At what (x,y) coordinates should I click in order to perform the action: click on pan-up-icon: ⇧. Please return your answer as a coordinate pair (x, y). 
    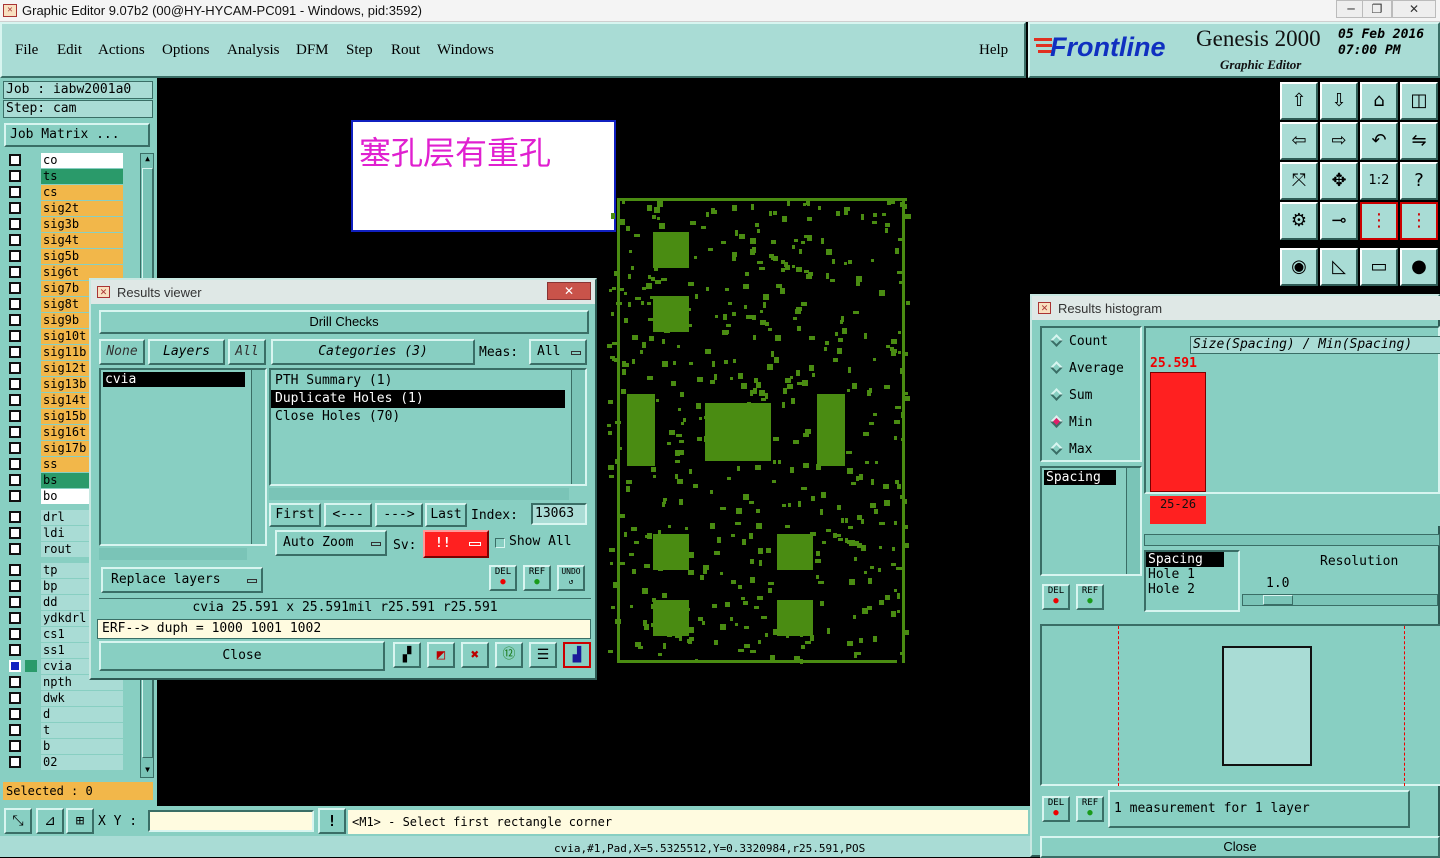
    Looking at the image, I should click on (1299, 101).